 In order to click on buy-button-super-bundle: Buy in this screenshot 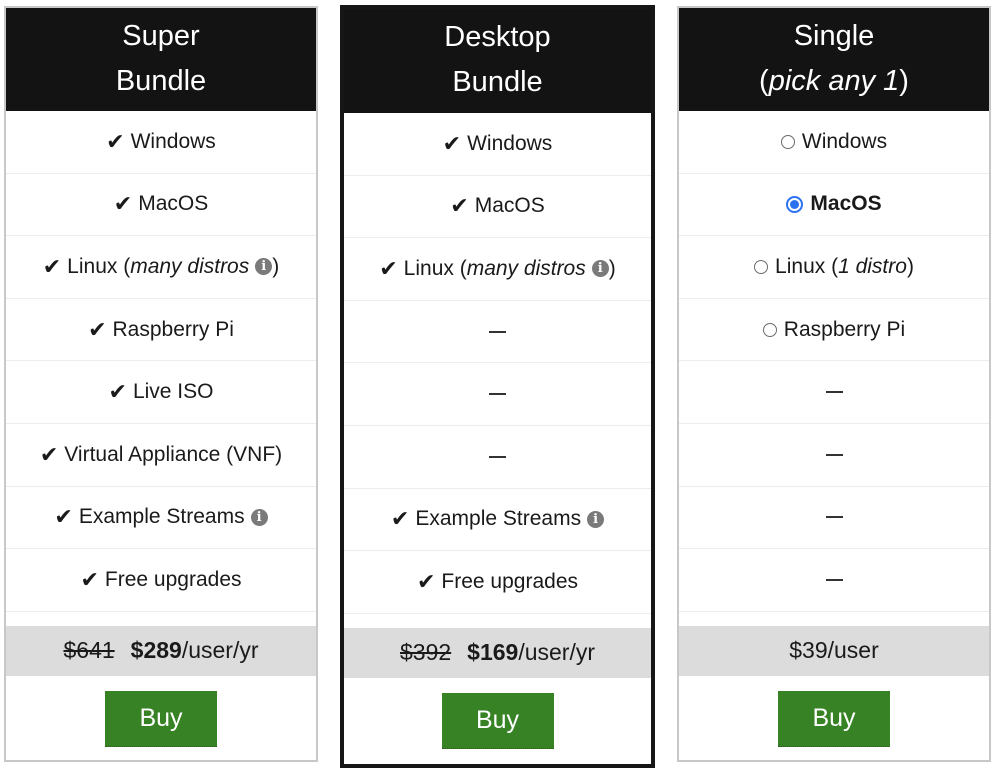, I will do `click(161, 718)`.